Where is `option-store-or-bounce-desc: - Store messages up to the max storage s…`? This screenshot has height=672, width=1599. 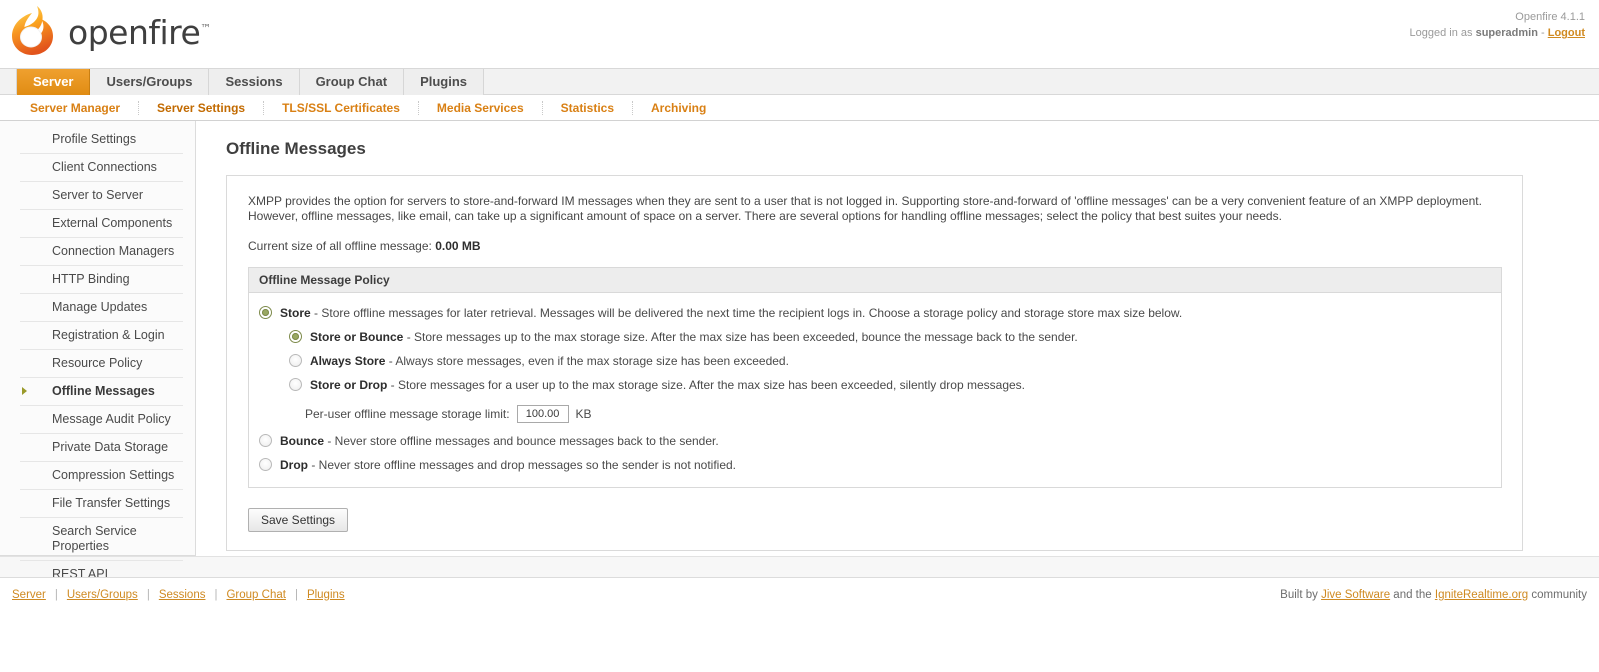 option-store-or-bounce-desc: - Store messages up to the max storage s… is located at coordinates (740, 337).